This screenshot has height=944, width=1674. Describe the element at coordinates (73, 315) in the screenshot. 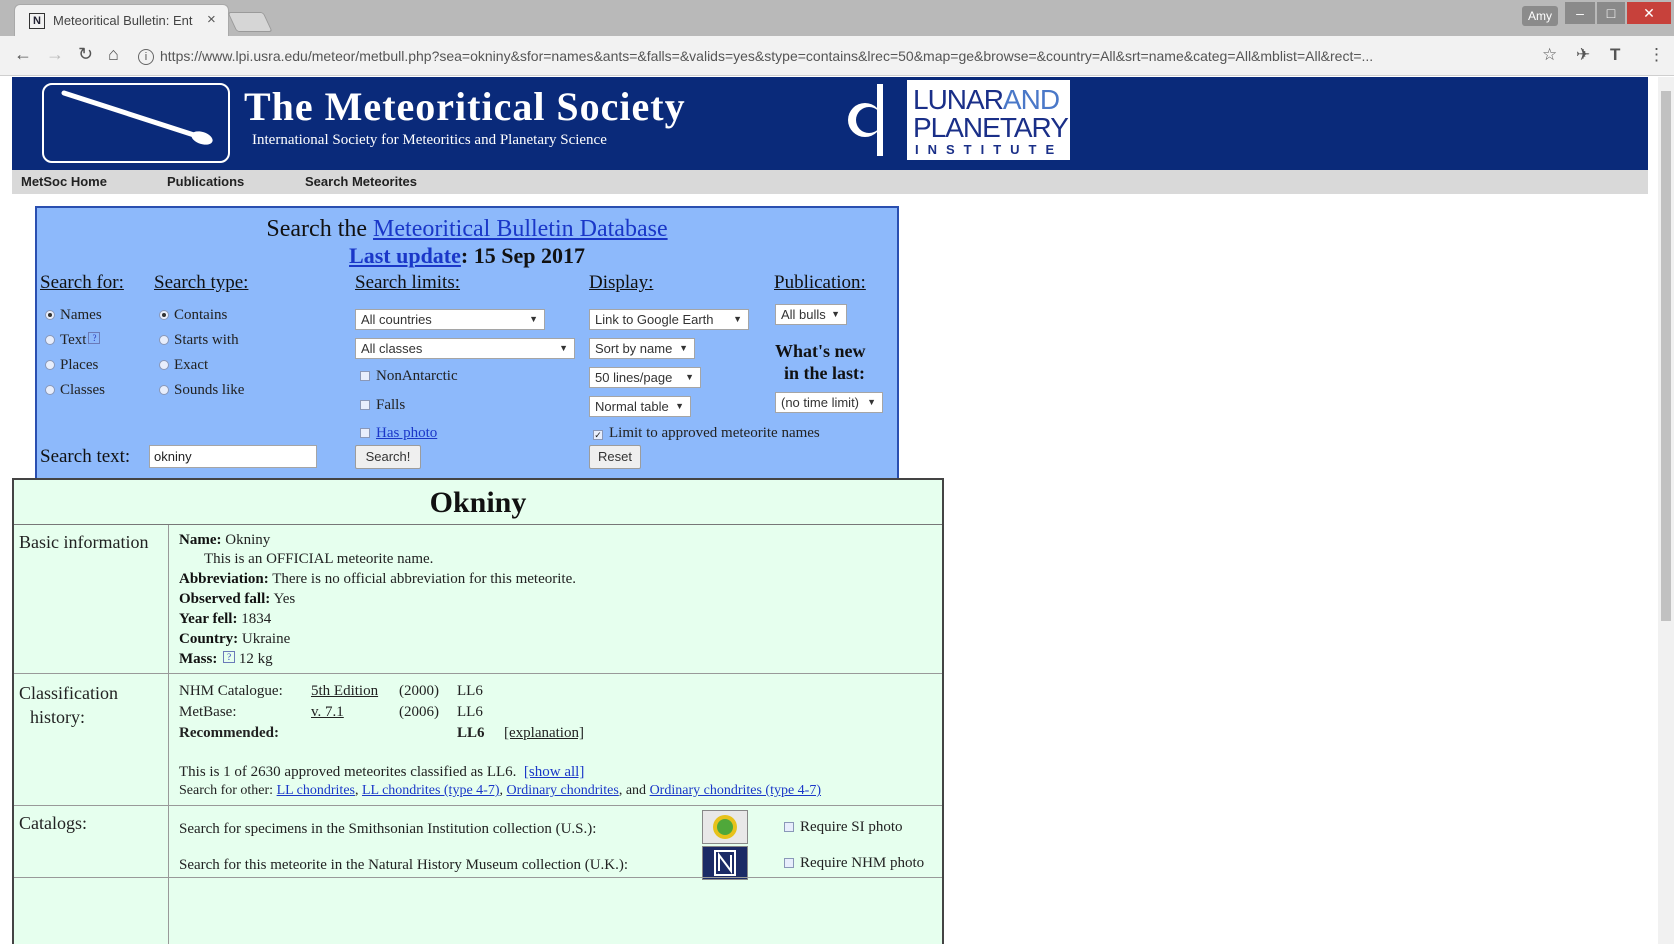

I see `search-for-names: Names` at that location.